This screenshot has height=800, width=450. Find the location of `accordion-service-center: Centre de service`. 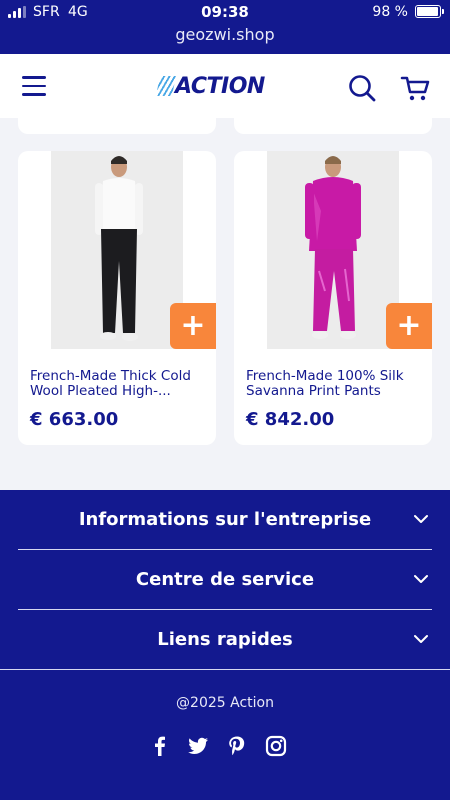

accordion-service-center: Centre de service is located at coordinates (225, 580).